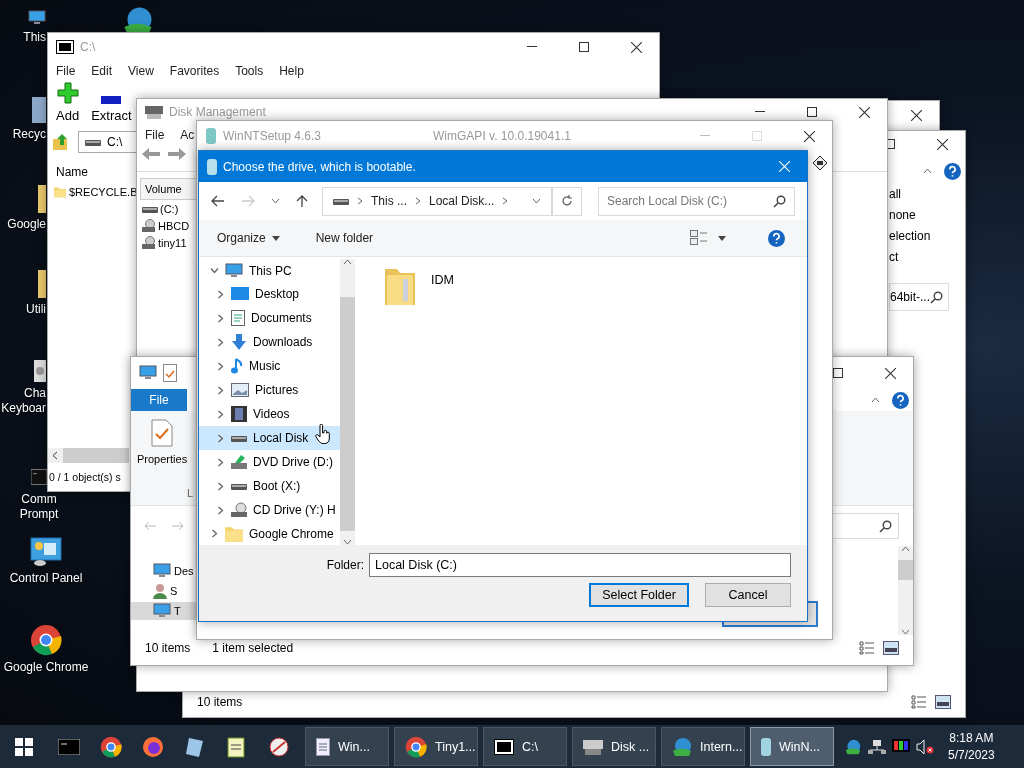 This screenshot has height=768, width=1024. Describe the element at coordinates (272, 136) in the screenshot. I see `window-title: WinNTSetup 4.6.3` at that location.